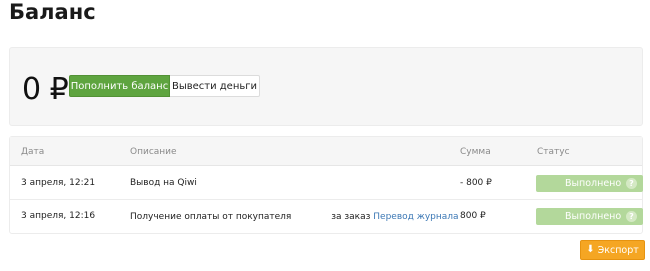 Image resolution: width=650 pixels, height=271 pixels. Describe the element at coordinates (33, 152) in the screenshot. I see `header-date: Дата` at that location.